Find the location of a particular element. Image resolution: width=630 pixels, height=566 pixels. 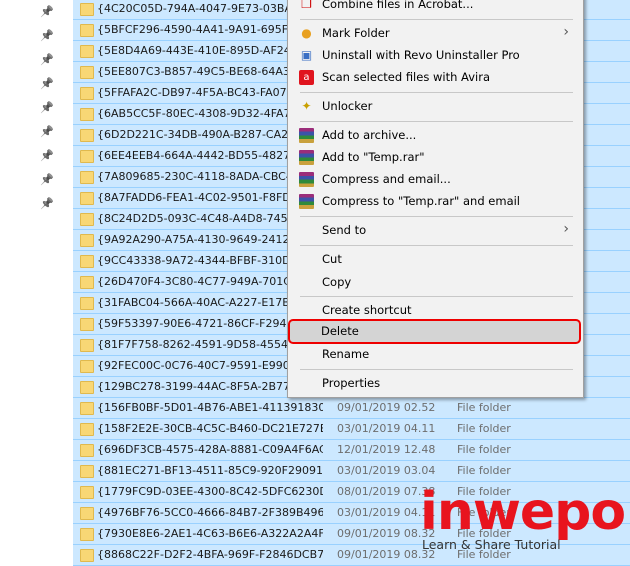

date-modified: 09/01/2019 02.52 is located at coordinates (386, 407).